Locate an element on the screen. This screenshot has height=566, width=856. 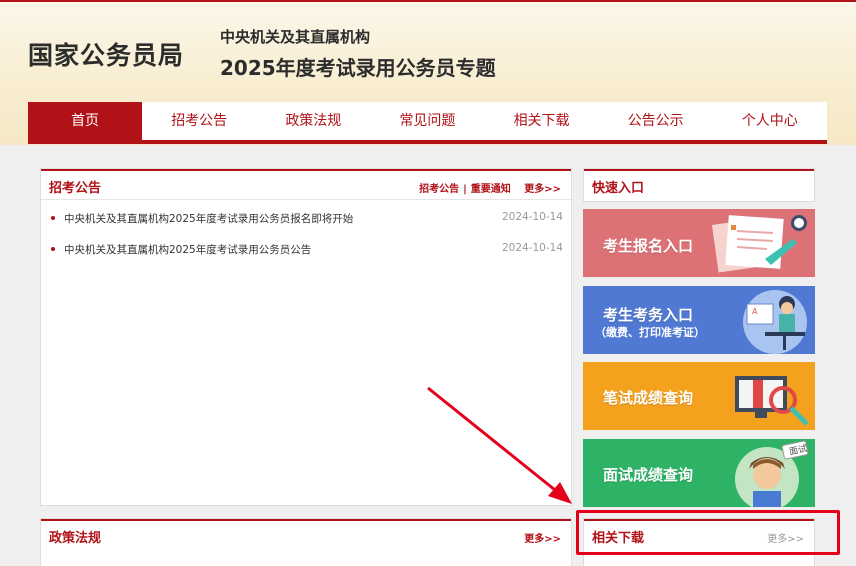
interview-score-label: 面试成绩查询 is located at coordinates (648, 475).